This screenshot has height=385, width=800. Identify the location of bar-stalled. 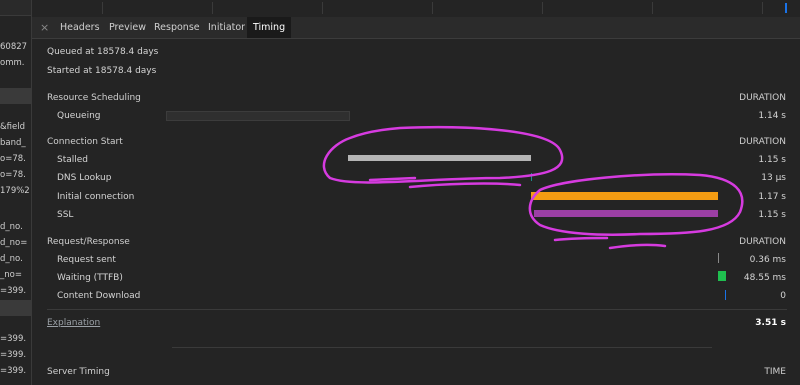
(439, 158).